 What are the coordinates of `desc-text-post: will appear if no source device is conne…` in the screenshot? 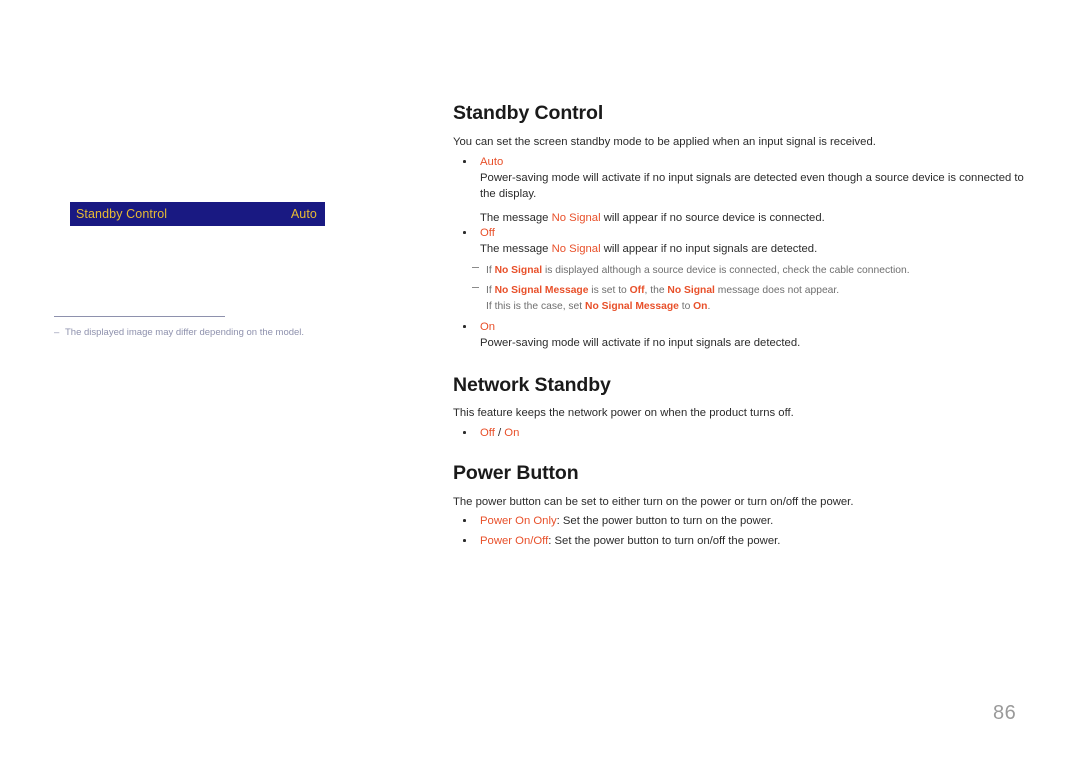 It's located at (712, 218).